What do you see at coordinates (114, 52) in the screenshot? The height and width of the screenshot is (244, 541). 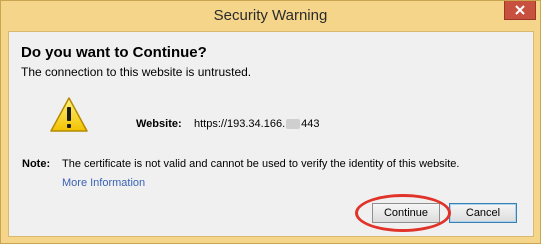 I see `dialog-heading: Do you want to Continue?` at bounding box center [114, 52].